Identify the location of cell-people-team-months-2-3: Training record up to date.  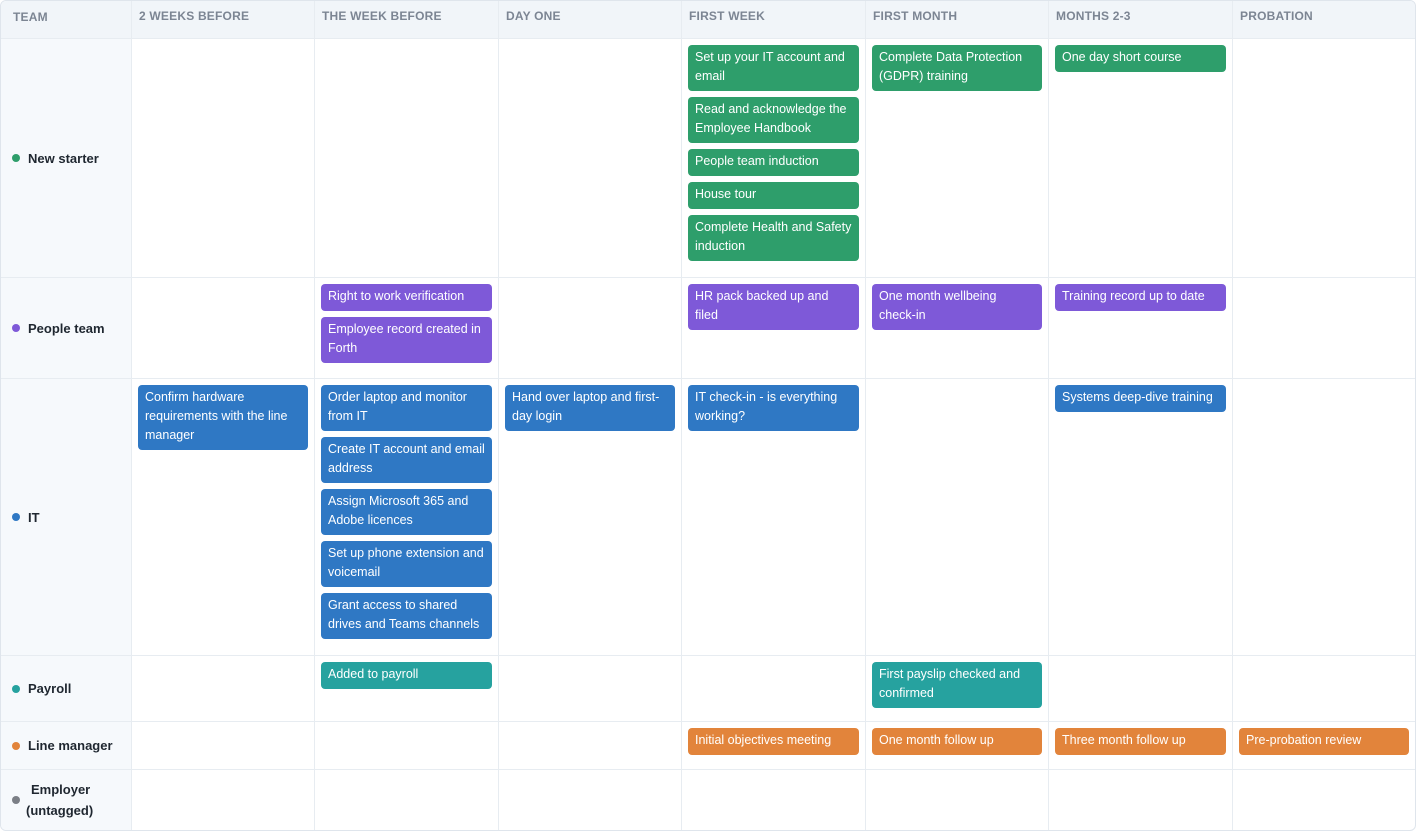
(1141, 328).